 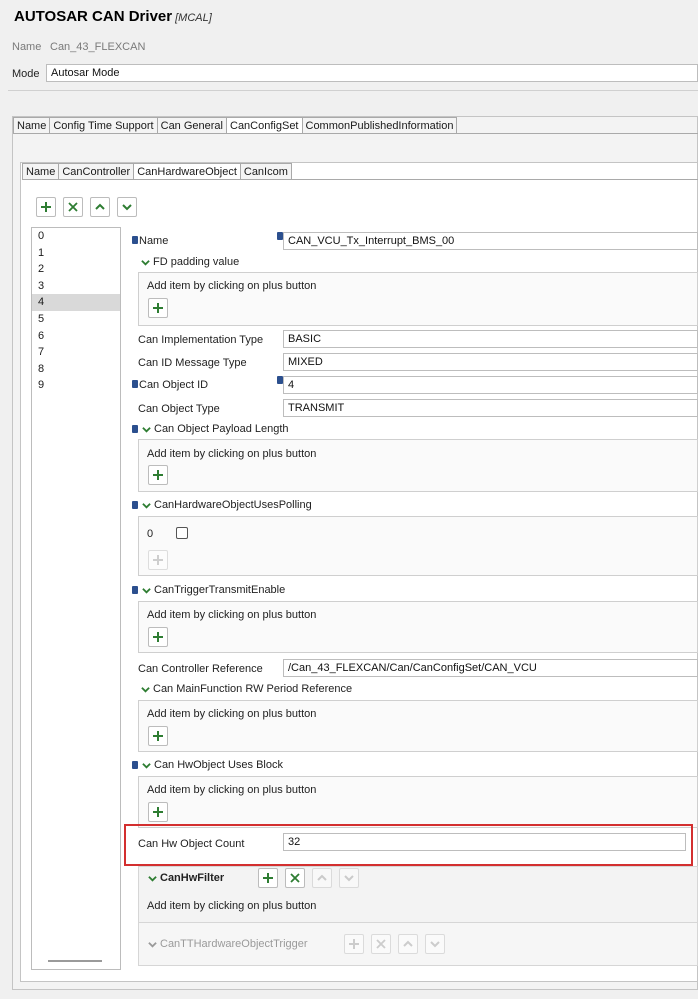 What do you see at coordinates (228, 944) in the screenshot?
I see `tt-trigger-section-header: CanTTHardwareObjectTrigger` at bounding box center [228, 944].